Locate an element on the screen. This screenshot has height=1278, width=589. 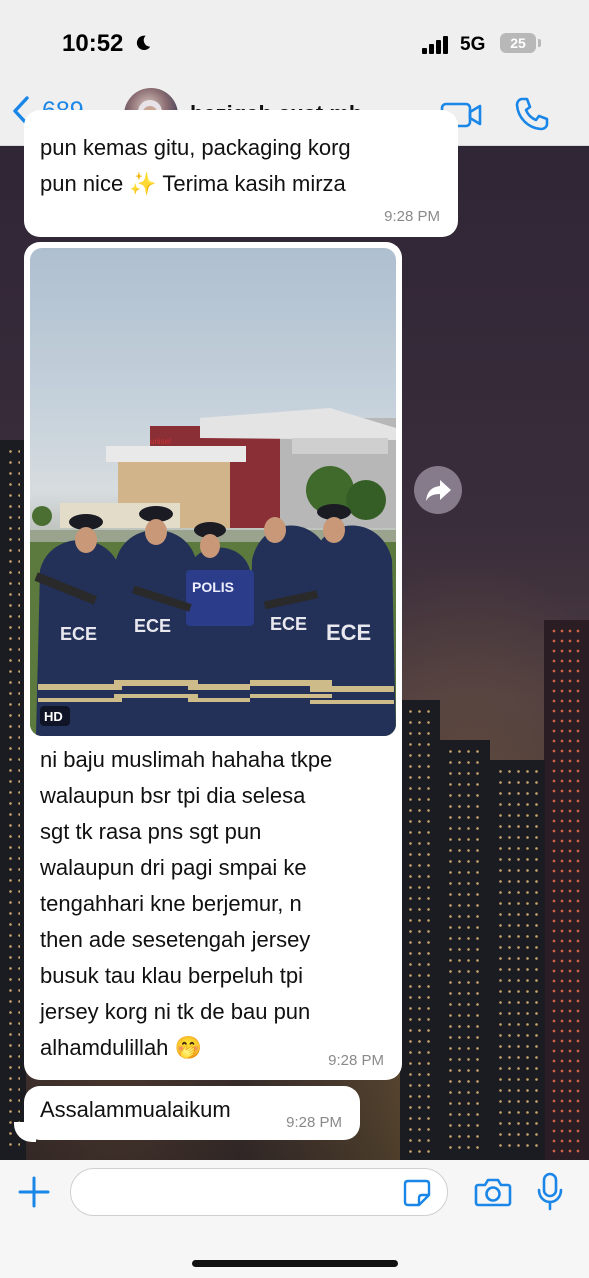
status-bar: 10:52 5G 25 is located at coordinates (294, 43).